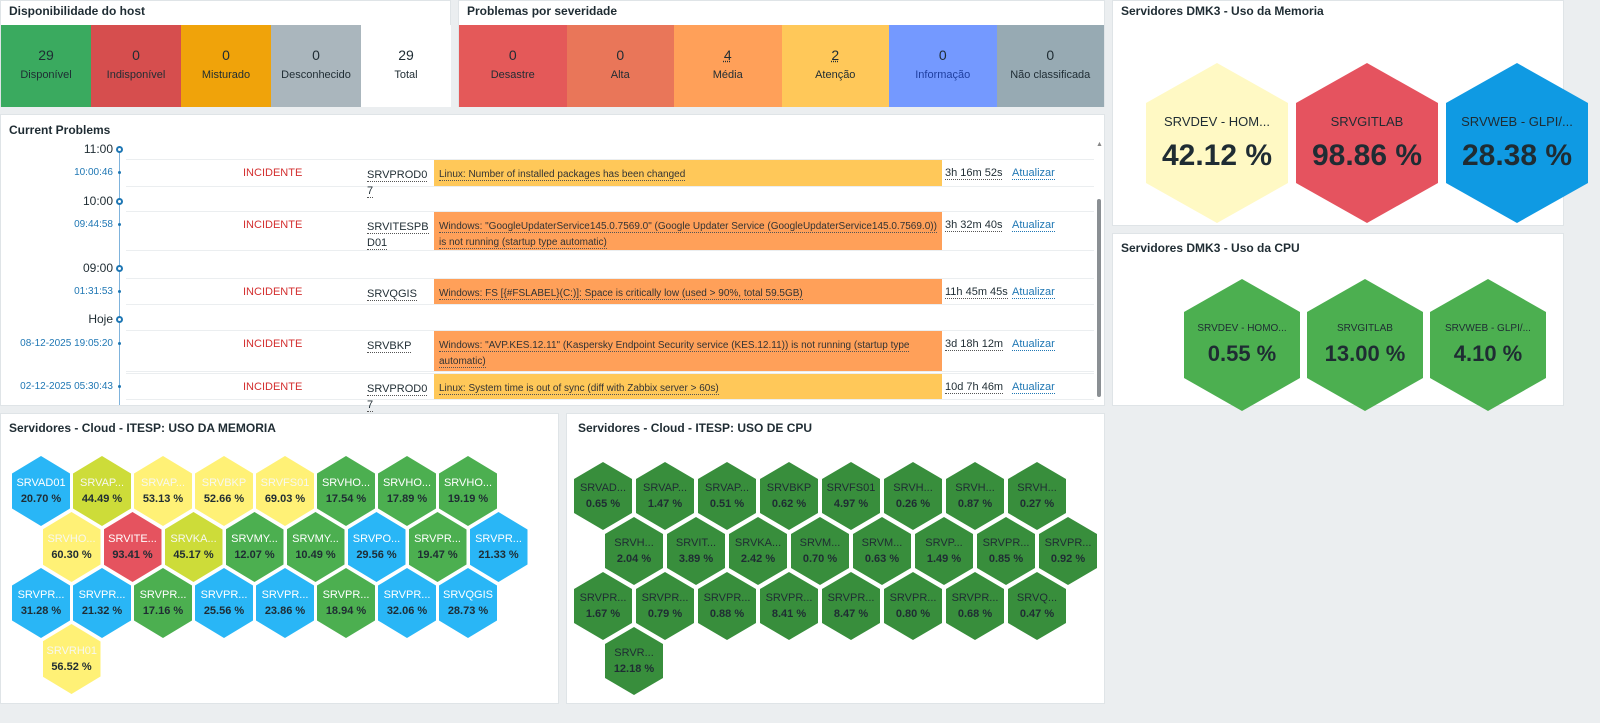 This screenshot has height=723, width=1600. Describe the element at coordinates (1517, 143) in the screenshot. I see `host-hexagon: SRVWEB - GLPI/... 28.38 %` at that location.